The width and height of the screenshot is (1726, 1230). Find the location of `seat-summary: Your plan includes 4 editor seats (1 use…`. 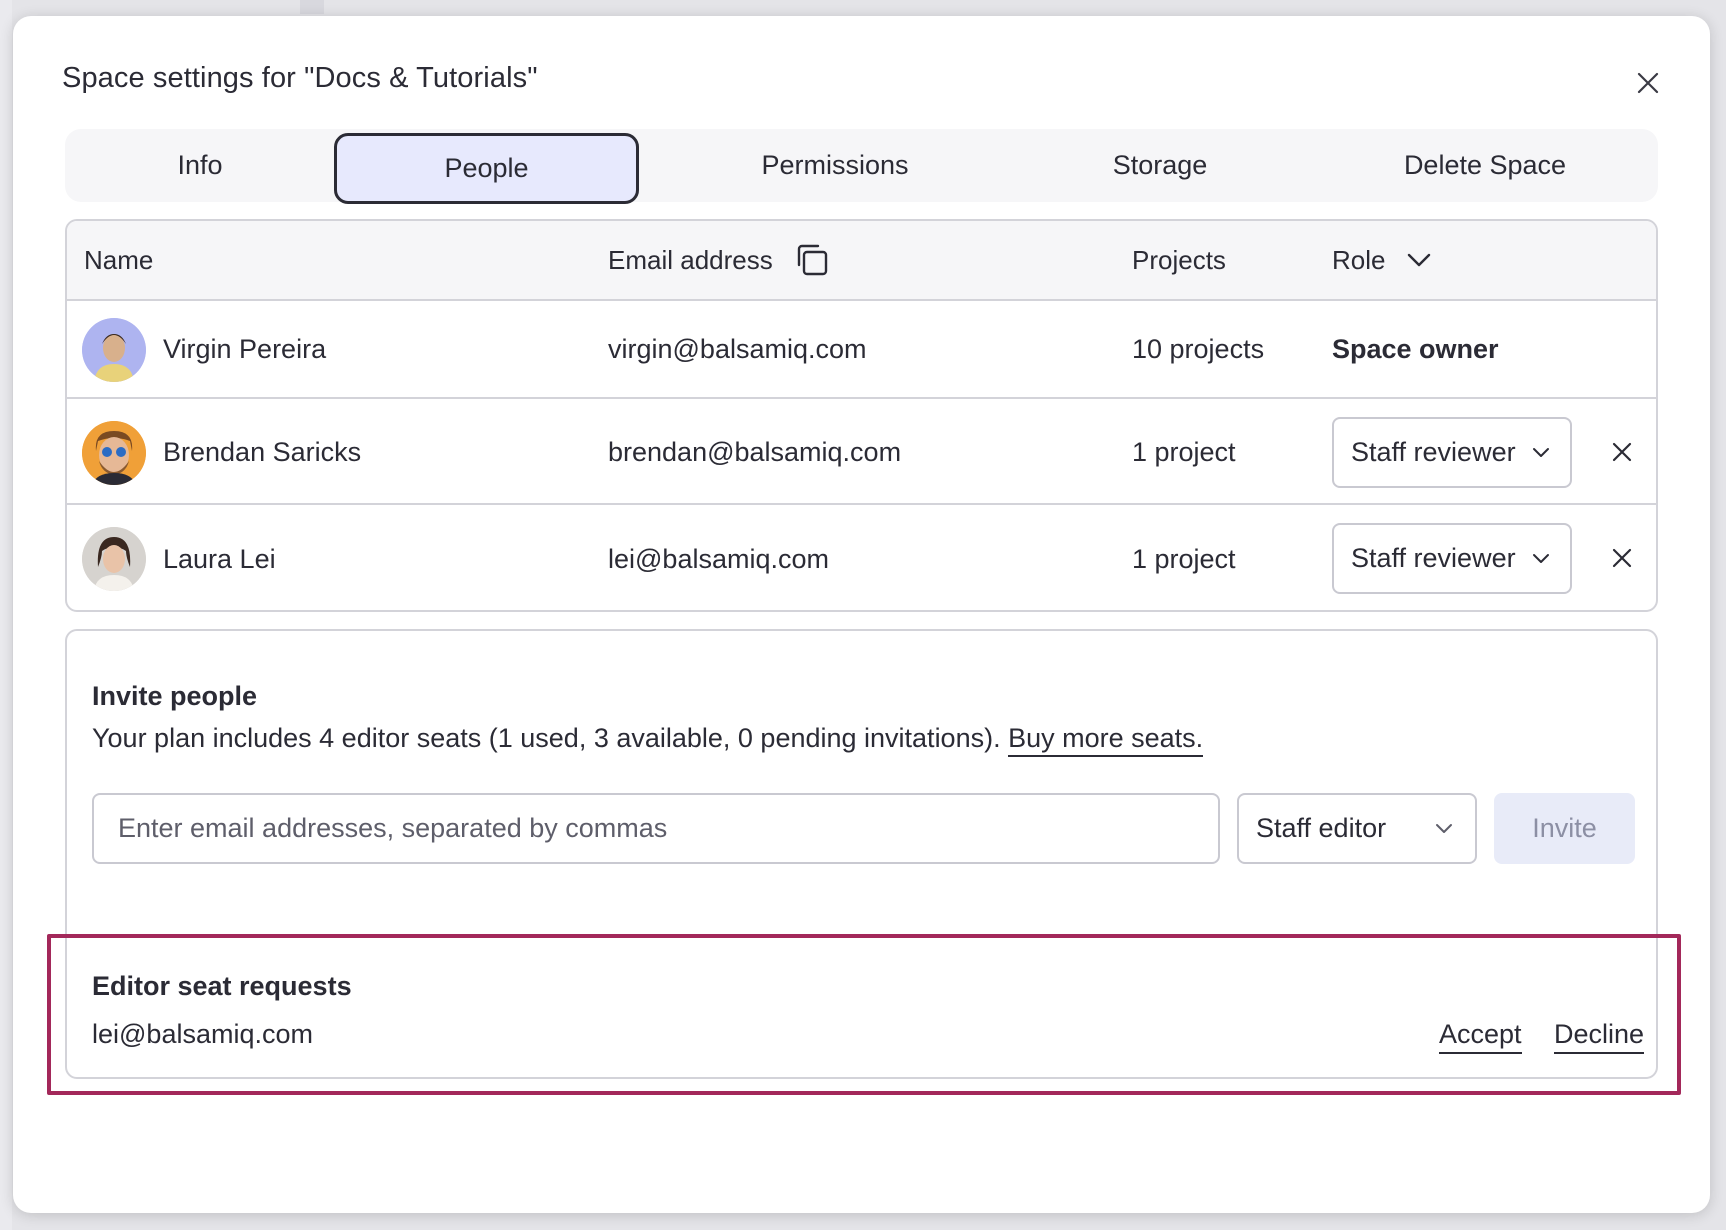

seat-summary: Your plan includes 4 editor seats (1 use… is located at coordinates (546, 738).